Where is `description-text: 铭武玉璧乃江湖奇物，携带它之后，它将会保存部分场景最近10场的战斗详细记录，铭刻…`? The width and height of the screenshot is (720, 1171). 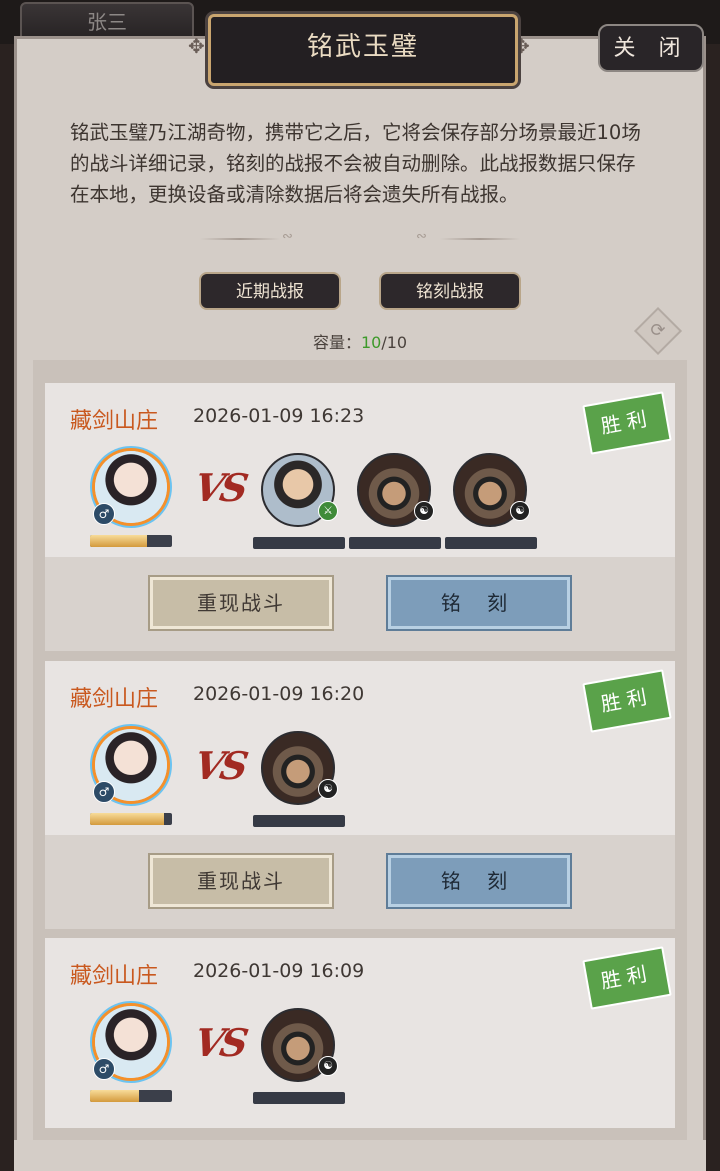 description-text: 铭武玉璧乃江湖奇物，携带它之后，它将会保存部分场景最近10场的战斗详细记录，铭刻… is located at coordinates (355, 163).